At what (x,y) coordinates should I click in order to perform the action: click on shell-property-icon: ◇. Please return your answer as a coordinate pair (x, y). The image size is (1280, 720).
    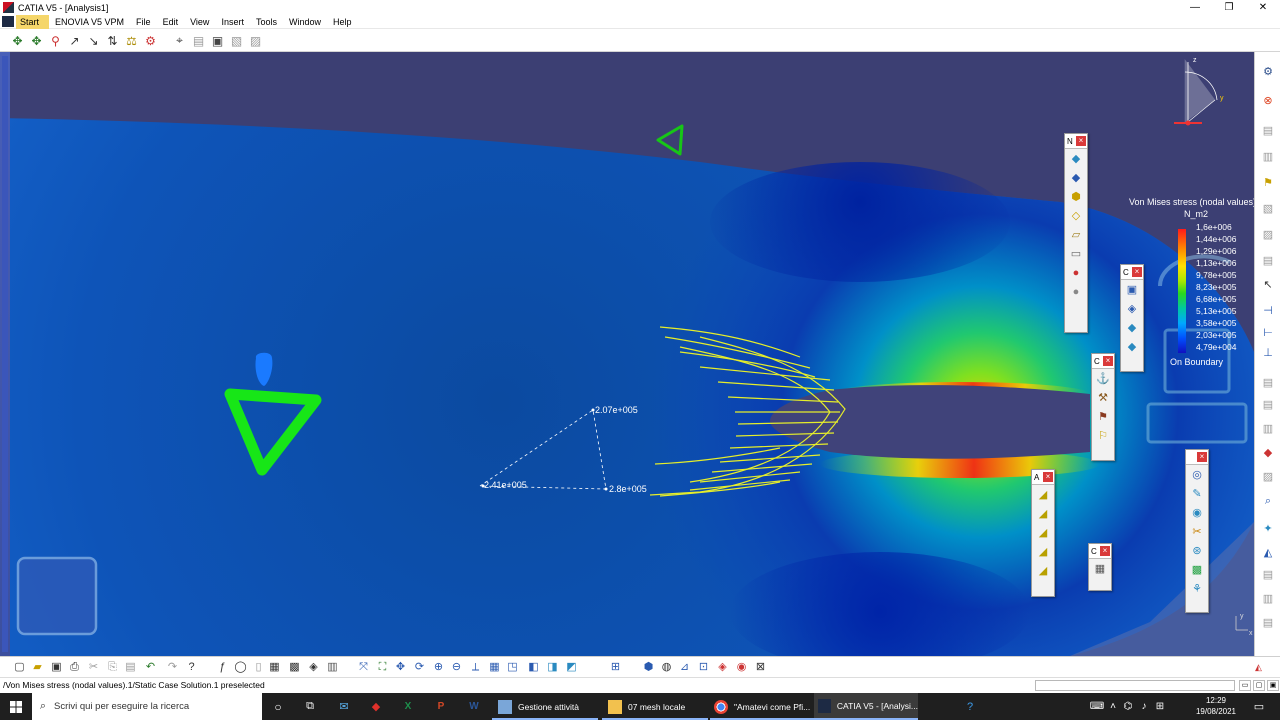
    Looking at the image, I should click on (1076, 215).